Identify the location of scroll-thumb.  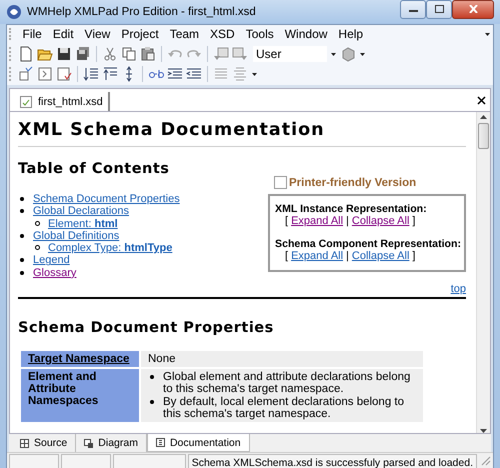
(483, 136).